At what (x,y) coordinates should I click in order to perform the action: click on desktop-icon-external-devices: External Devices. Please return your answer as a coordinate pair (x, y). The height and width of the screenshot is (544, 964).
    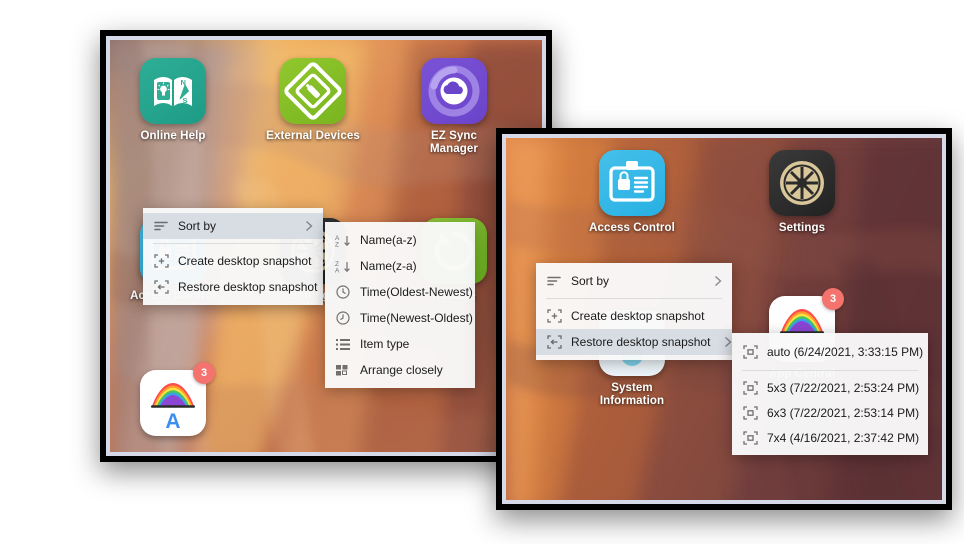
    Looking at the image, I should click on (313, 100).